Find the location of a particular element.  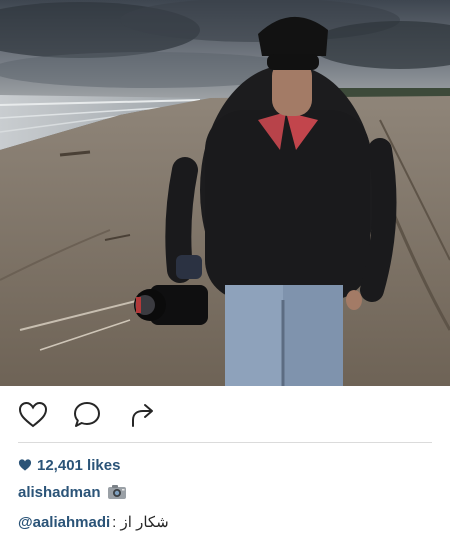

heart-outline-icon is located at coordinates (33, 415).